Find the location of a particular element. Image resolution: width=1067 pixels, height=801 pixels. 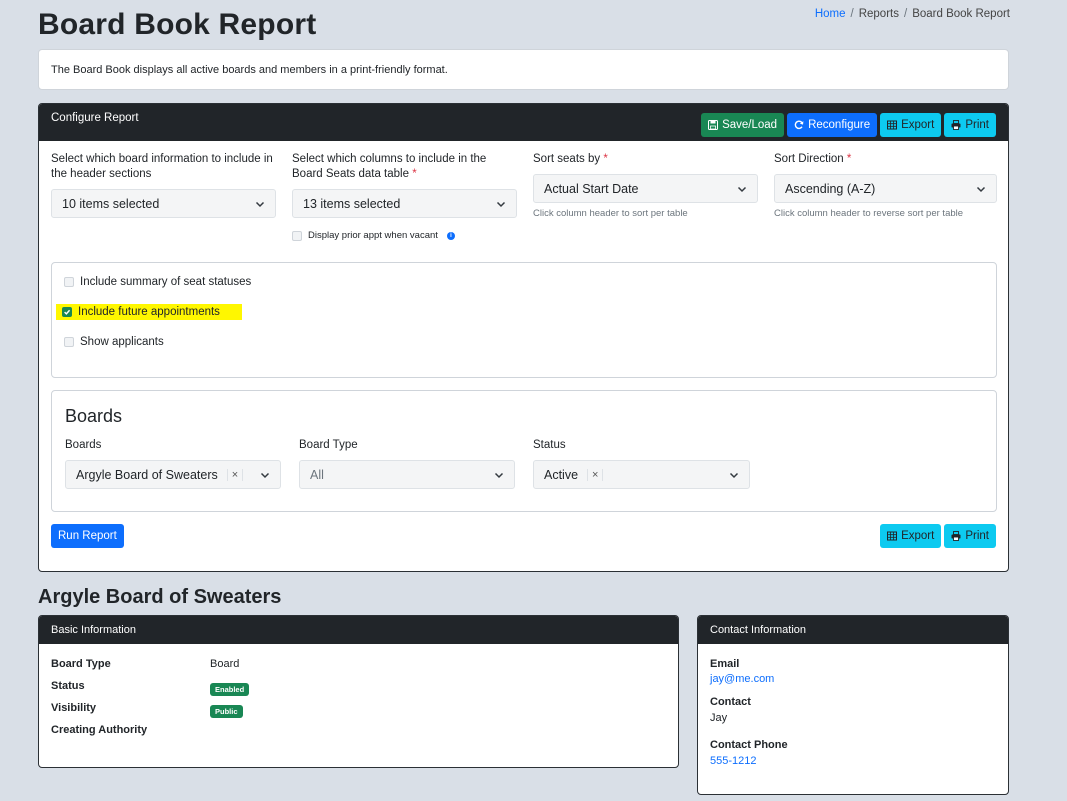

applicants-option: Show applicants is located at coordinates (114, 342).